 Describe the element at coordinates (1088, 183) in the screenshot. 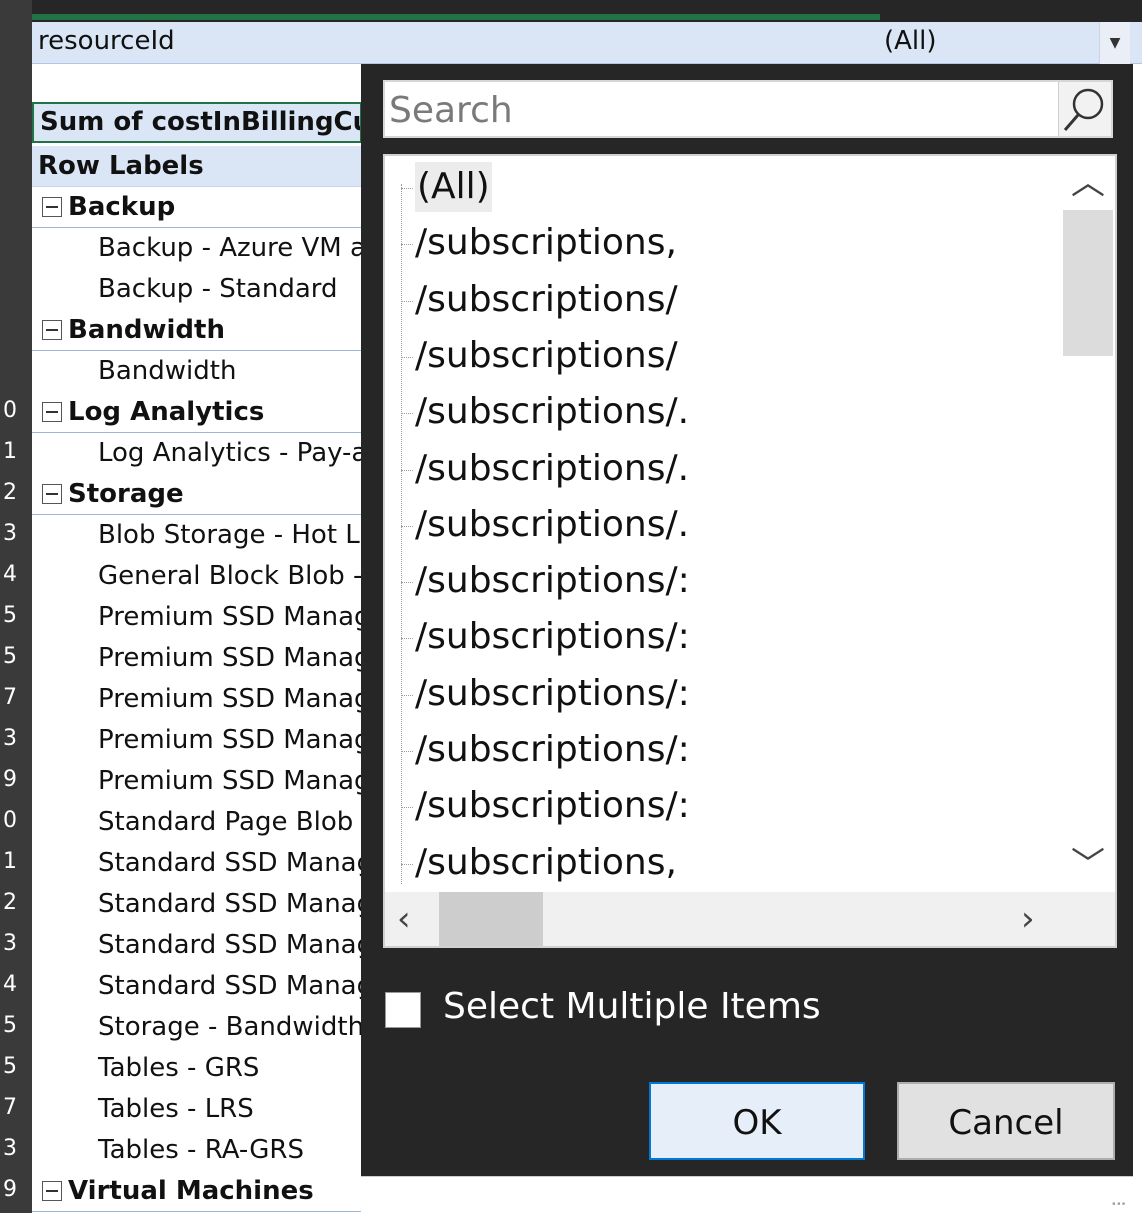

I see `scroll-up-icon: ︿` at that location.